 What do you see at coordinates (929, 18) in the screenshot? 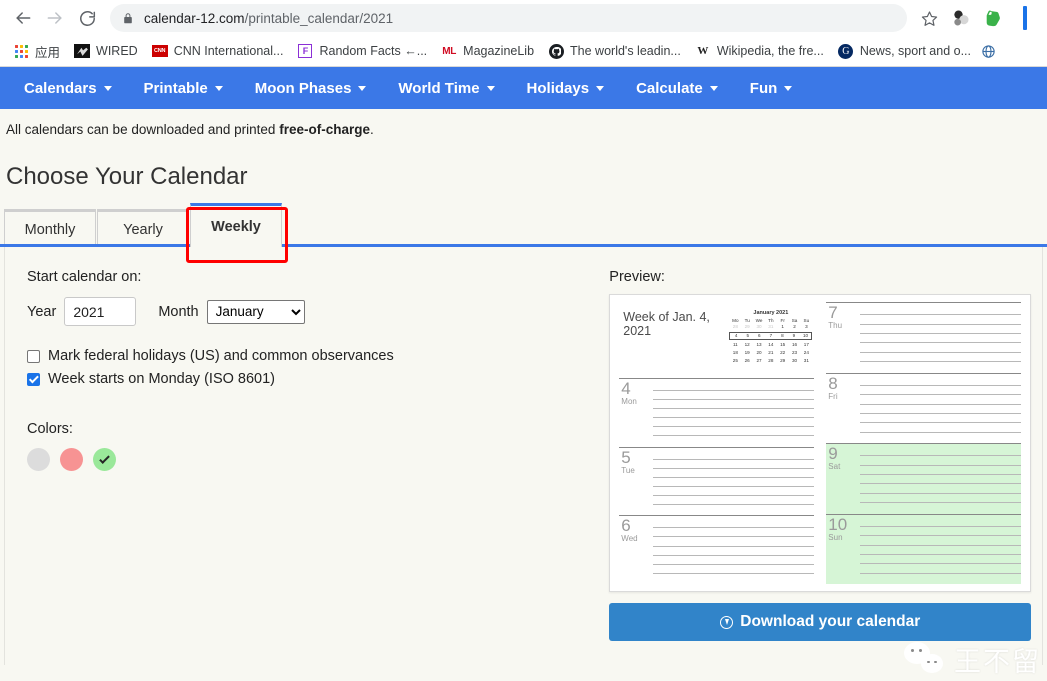
I see `bookmark-star-icon` at bounding box center [929, 18].